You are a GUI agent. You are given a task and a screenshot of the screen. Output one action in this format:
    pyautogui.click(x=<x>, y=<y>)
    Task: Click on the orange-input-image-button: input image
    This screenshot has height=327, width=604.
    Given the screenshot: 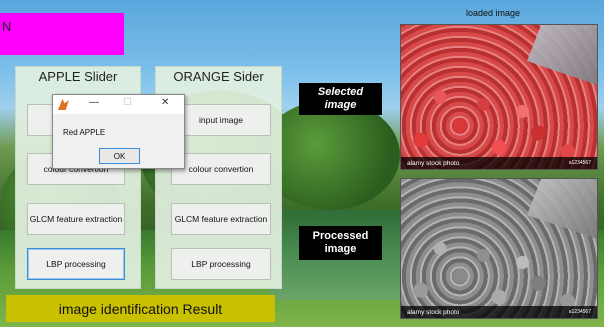 What is the action you would take?
    pyautogui.click(x=221, y=120)
    